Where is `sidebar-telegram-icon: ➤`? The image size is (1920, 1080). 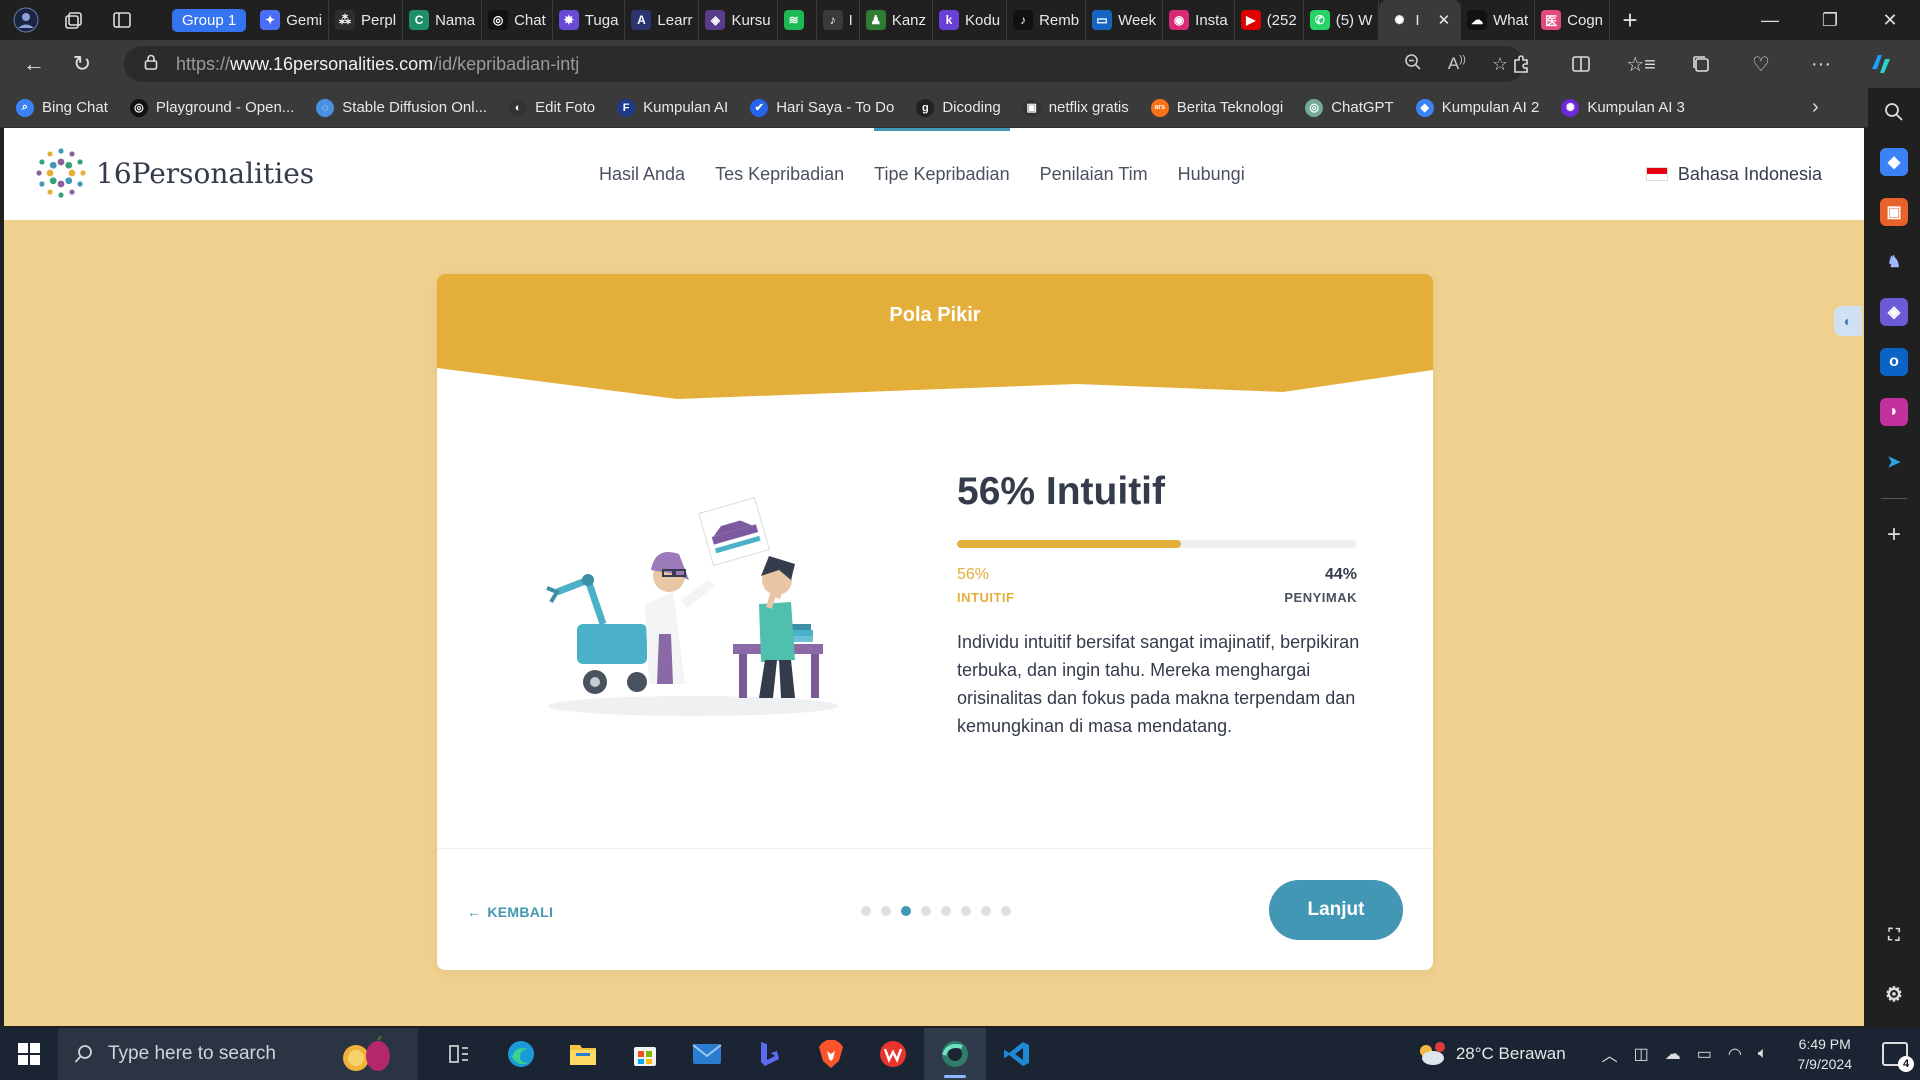
sidebar-telegram-icon: ➤ is located at coordinates (1894, 462).